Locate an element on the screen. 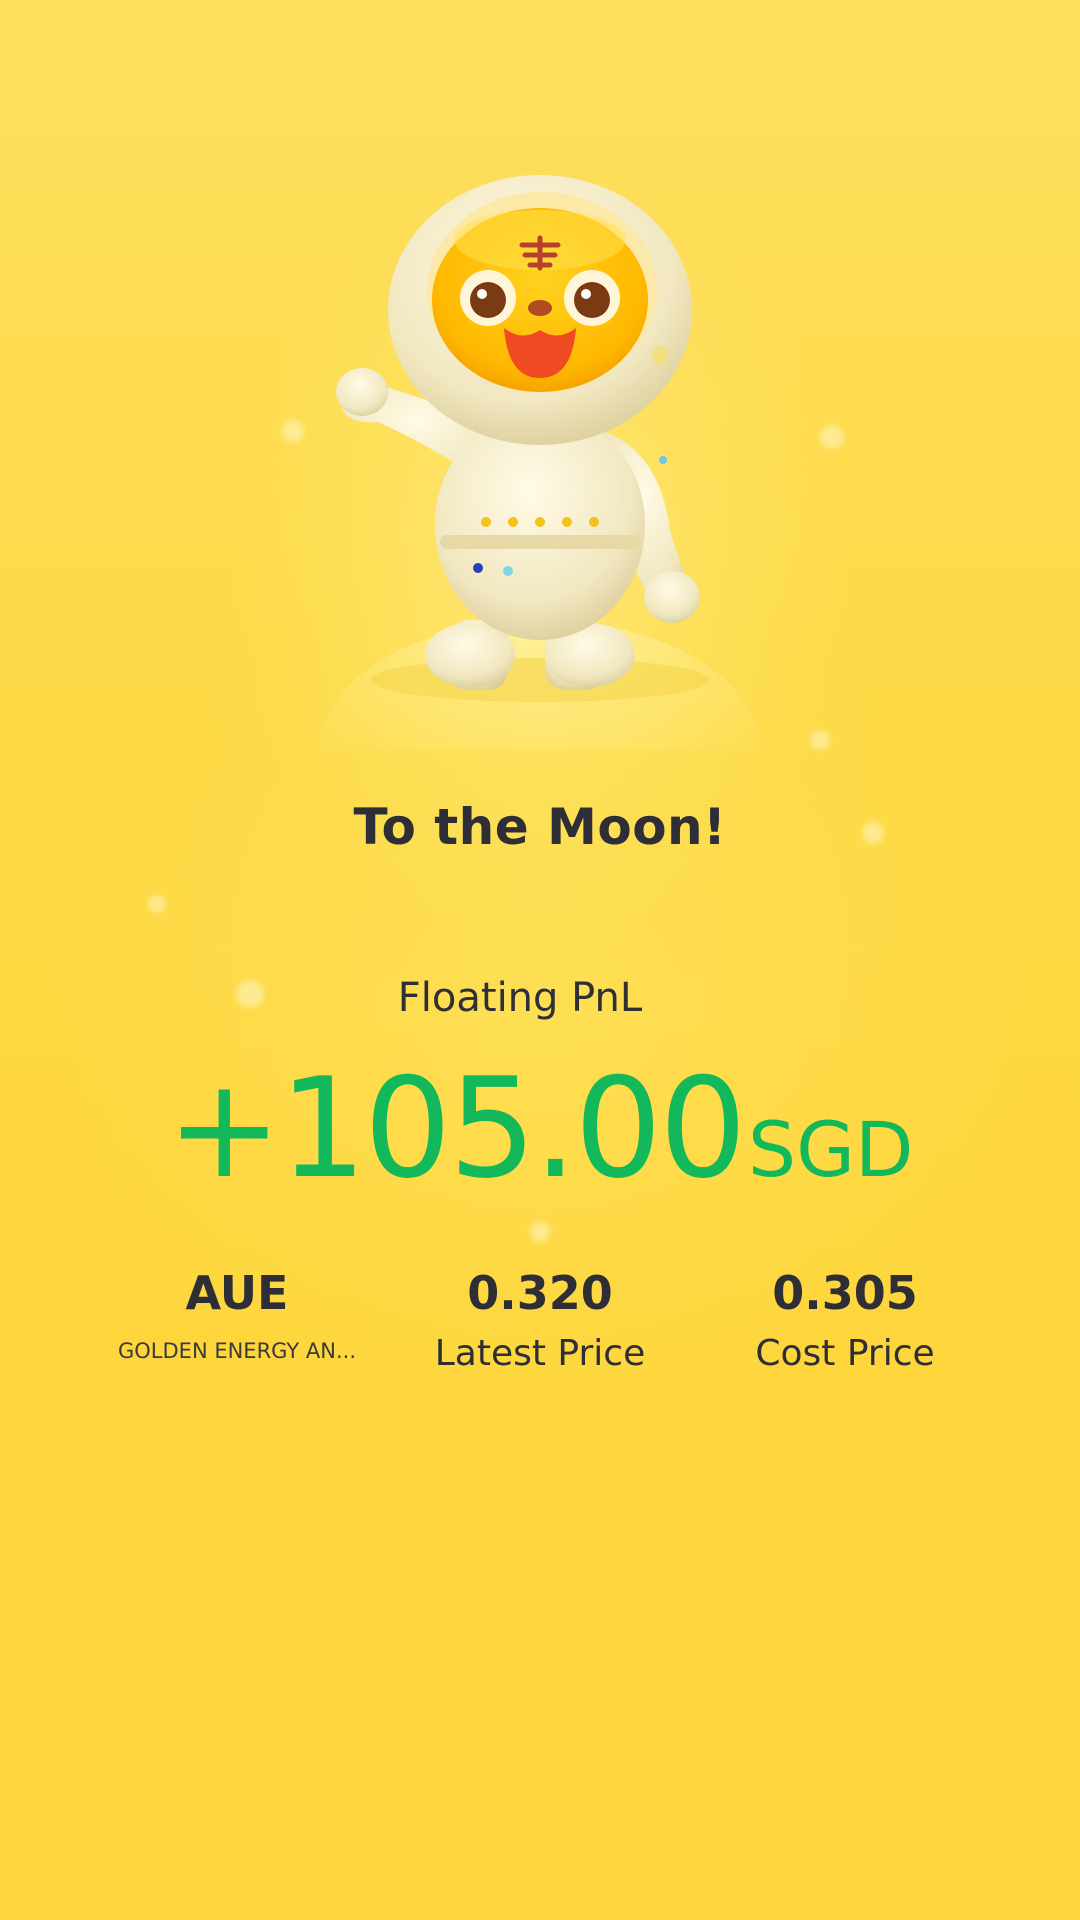  stock-symbol: AUE is located at coordinates (237, 1293).